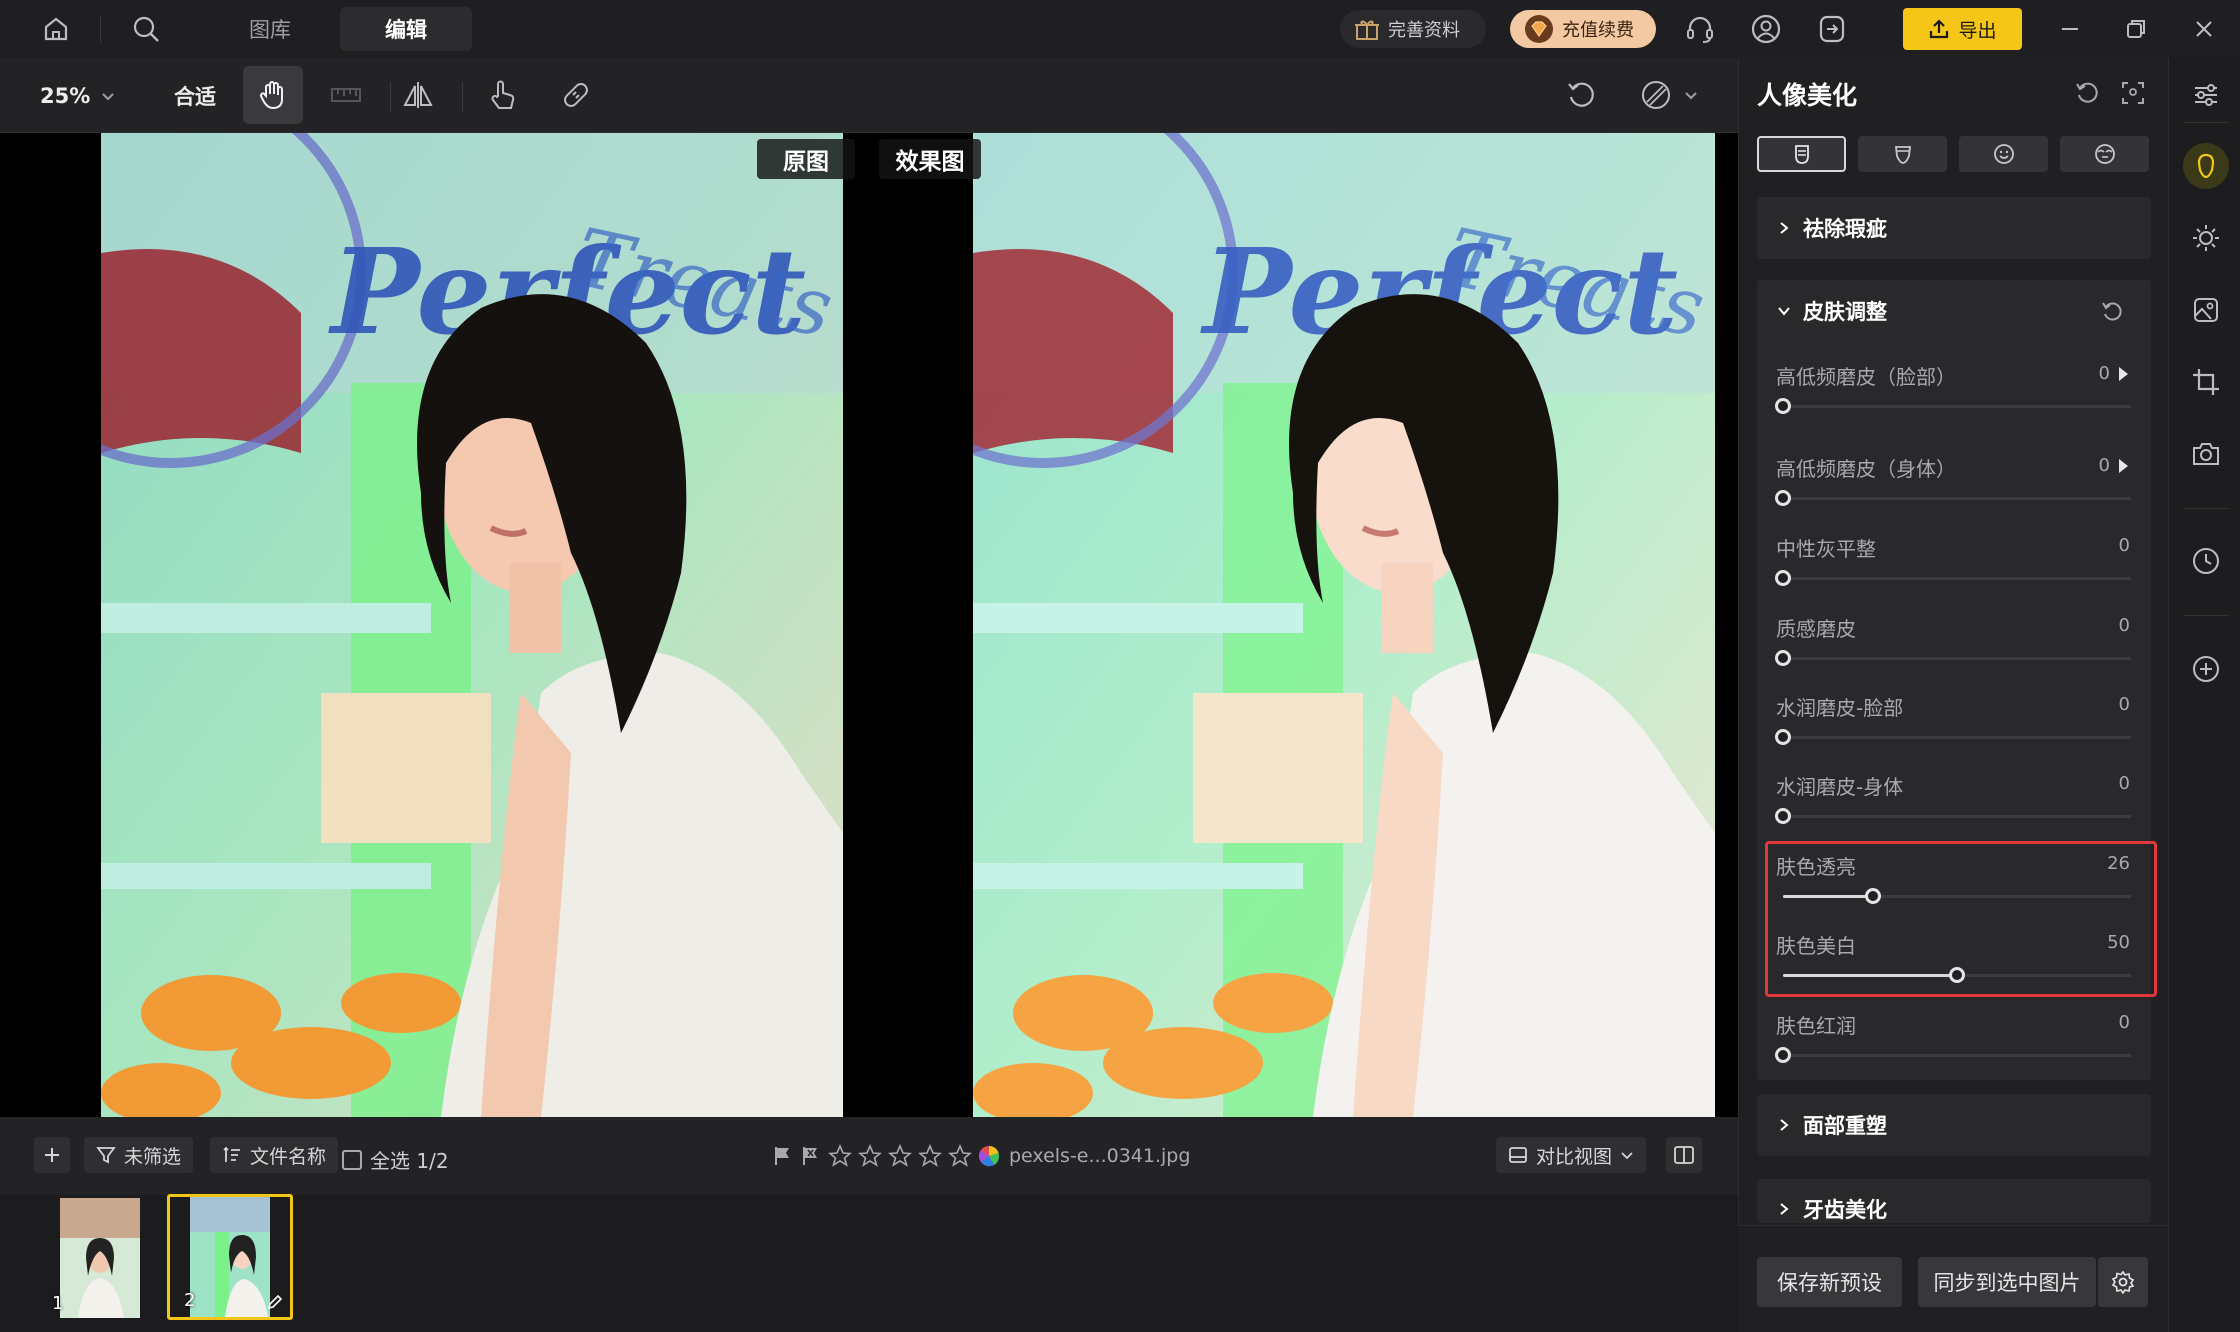 This screenshot has width=2240, height=1332. What do you see at coordinates (346, 95) in the screenshot?
I see `ruler-icon` at bounding box center [346, 95].